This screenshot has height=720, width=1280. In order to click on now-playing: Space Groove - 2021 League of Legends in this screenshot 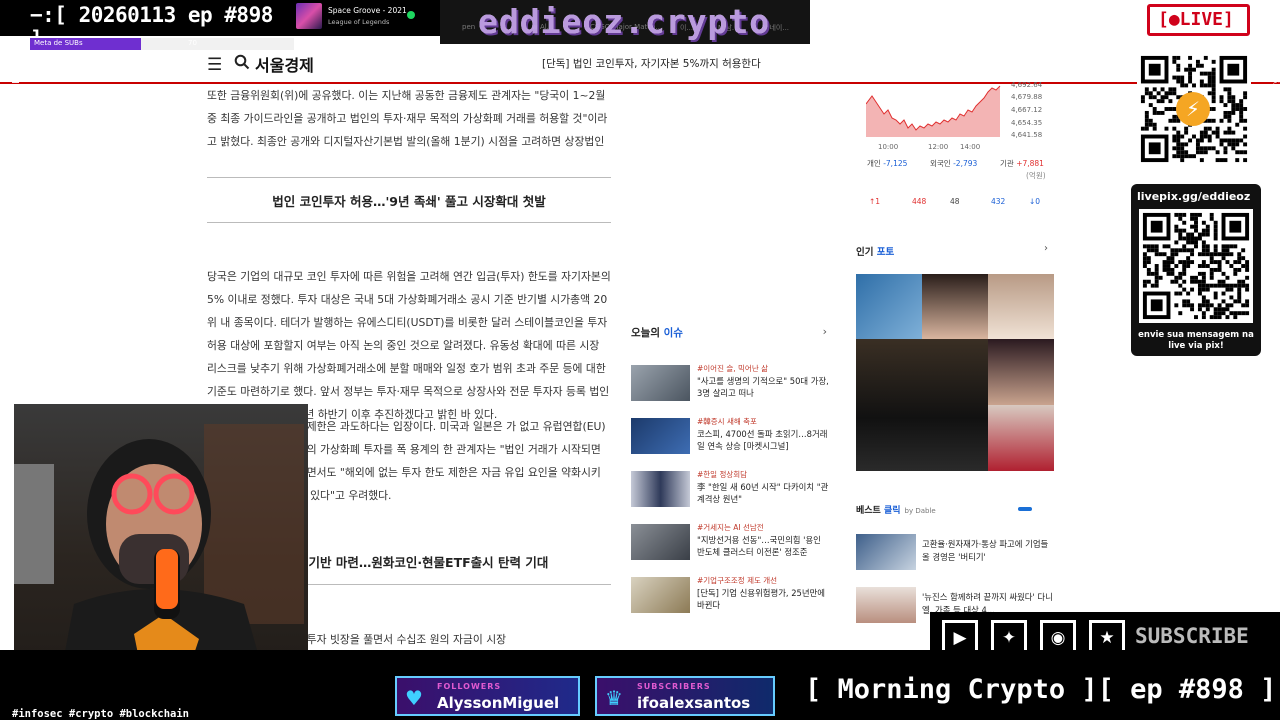, I will do `click(365, 18)`.